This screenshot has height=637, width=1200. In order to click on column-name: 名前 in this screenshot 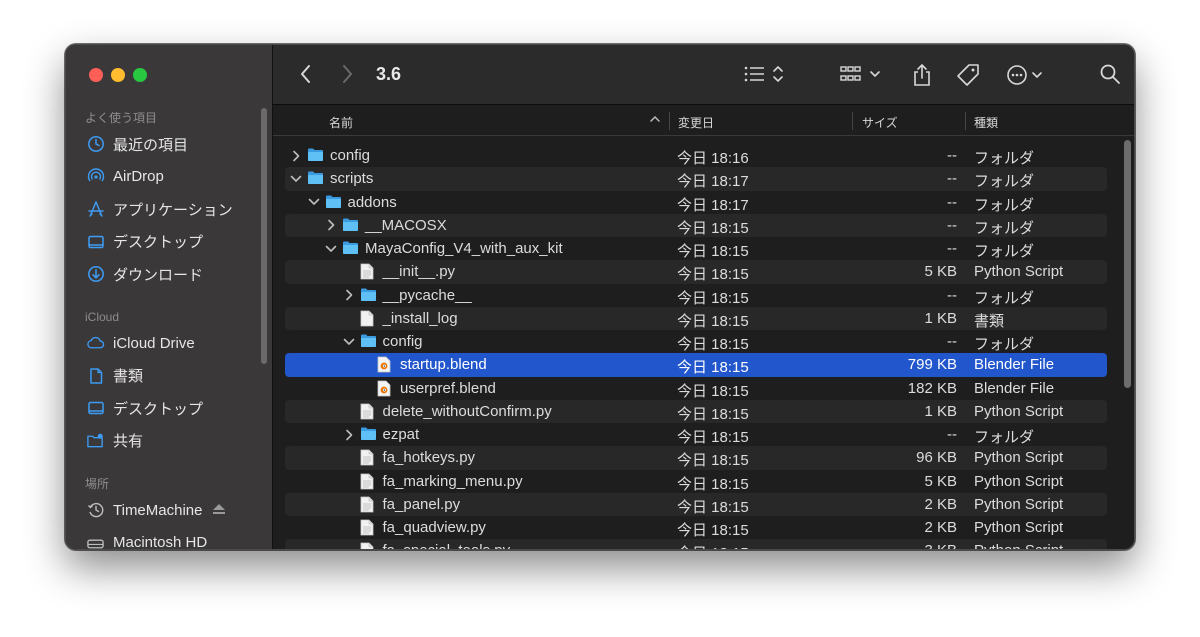, I will do `click(341, 122)`.